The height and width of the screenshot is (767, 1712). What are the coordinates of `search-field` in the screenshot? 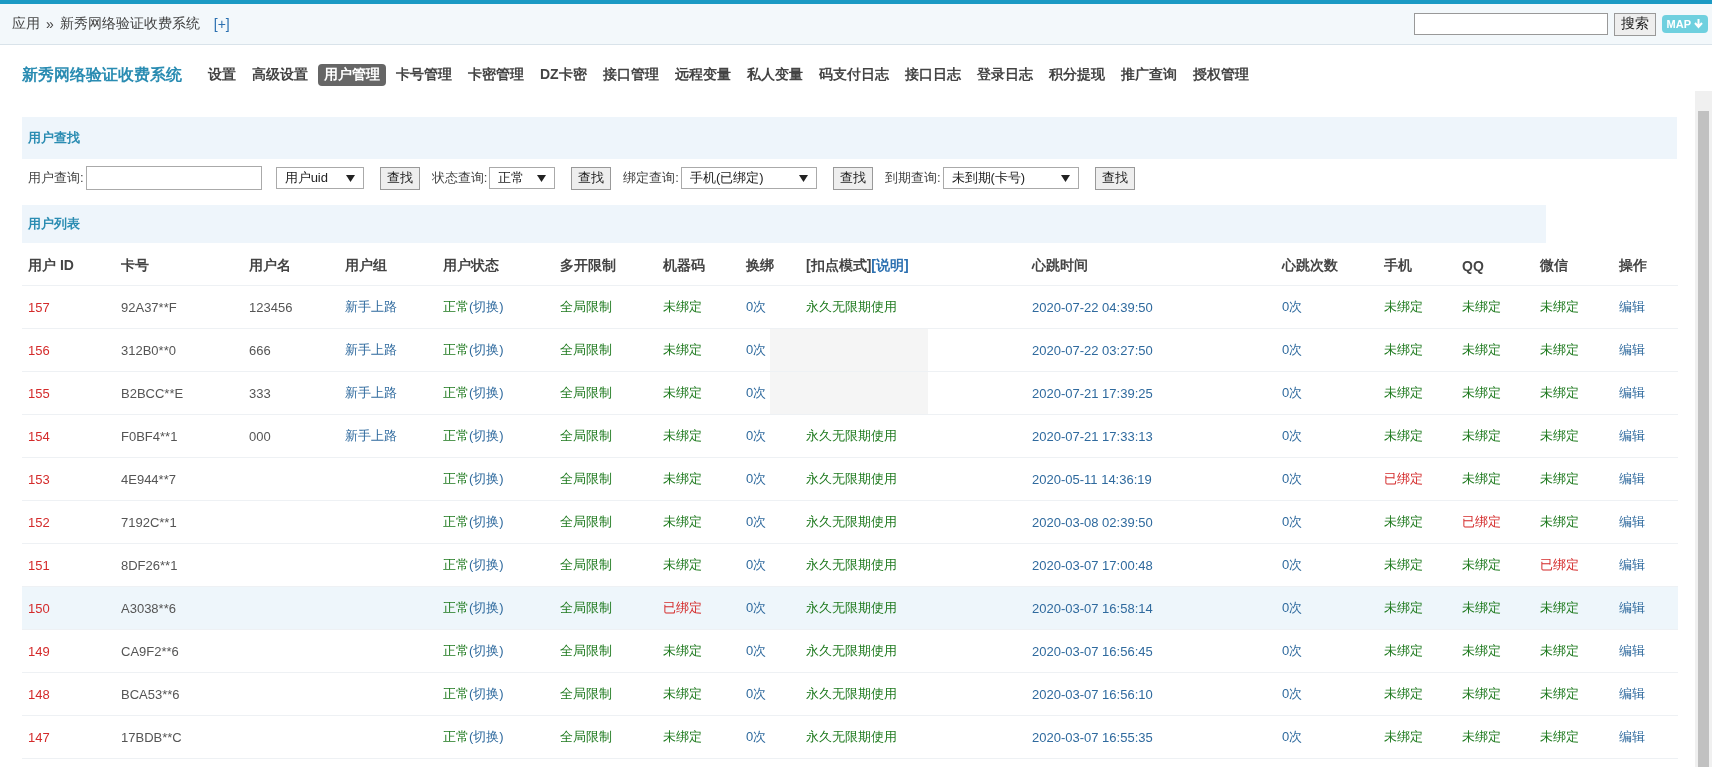 It's located at (1510, 24).